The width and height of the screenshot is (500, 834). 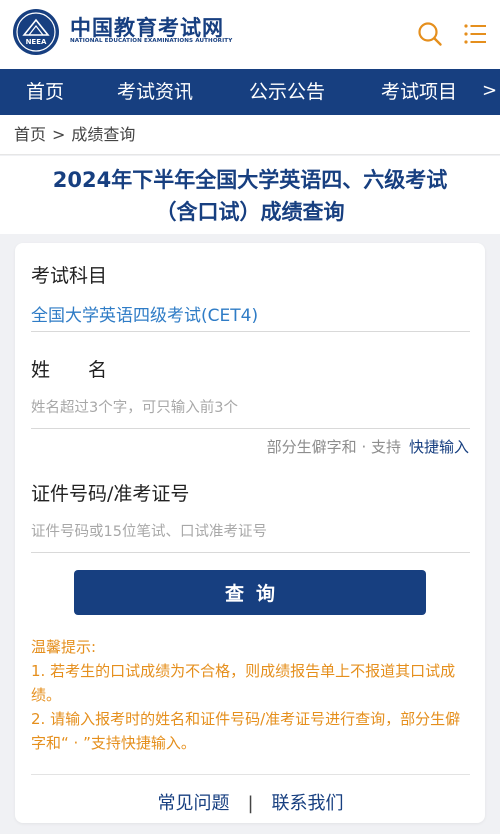 What do you see at coordinates (64, 647) in the screenshot?
I see `tips-title: 温馨提示:` at bounding box center [64, 647].